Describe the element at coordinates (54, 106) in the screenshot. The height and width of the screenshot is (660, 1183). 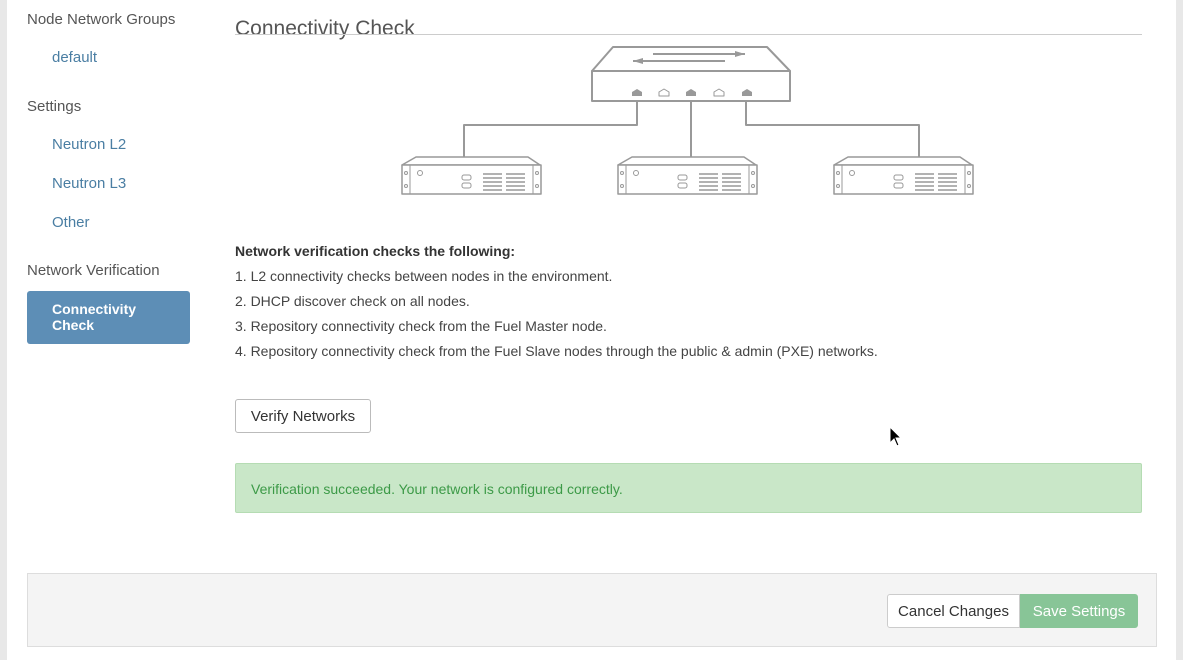
I see `sidebar-group-settings: Settings` at that location.